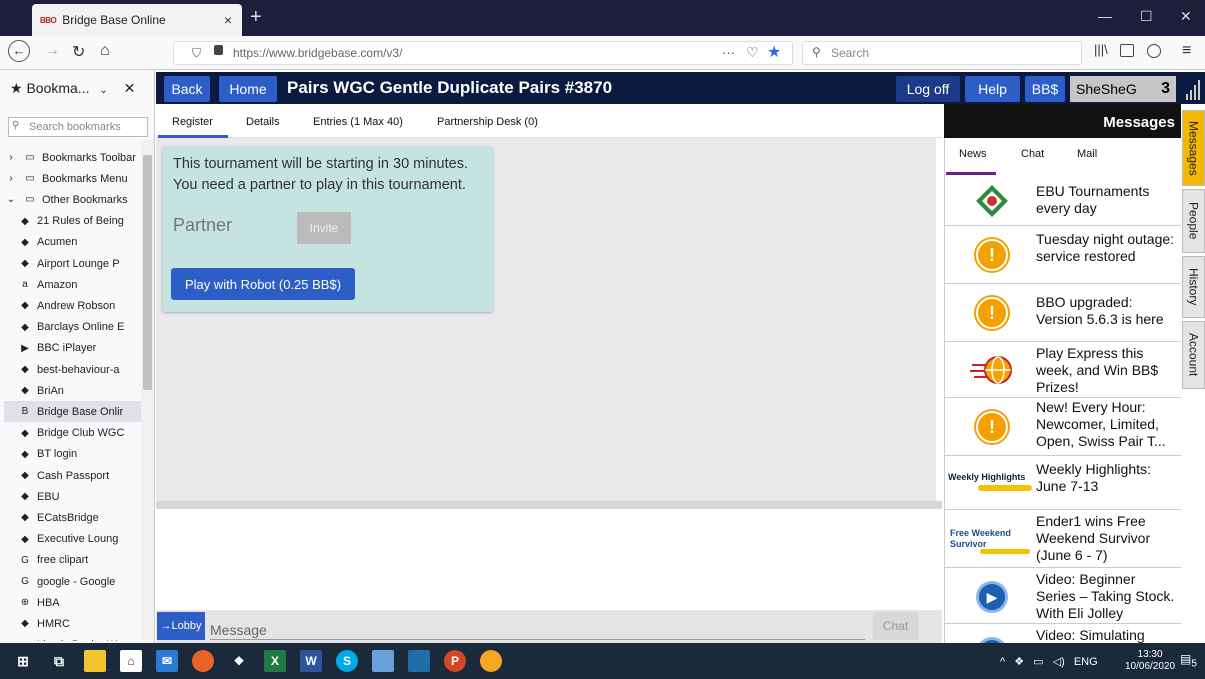 The width and height of the screenshot is (1205, 679). What do you see at coordinates (74, 390) in the screenshot?
I see `bookmark-item: ◆ BriAn` at bounding box center [74, 390].